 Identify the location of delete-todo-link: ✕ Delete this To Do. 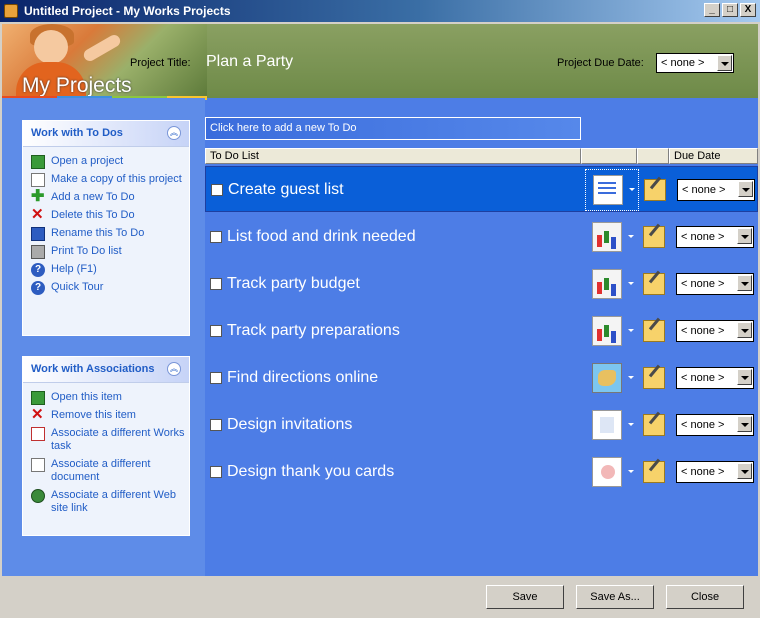
(106, 214).